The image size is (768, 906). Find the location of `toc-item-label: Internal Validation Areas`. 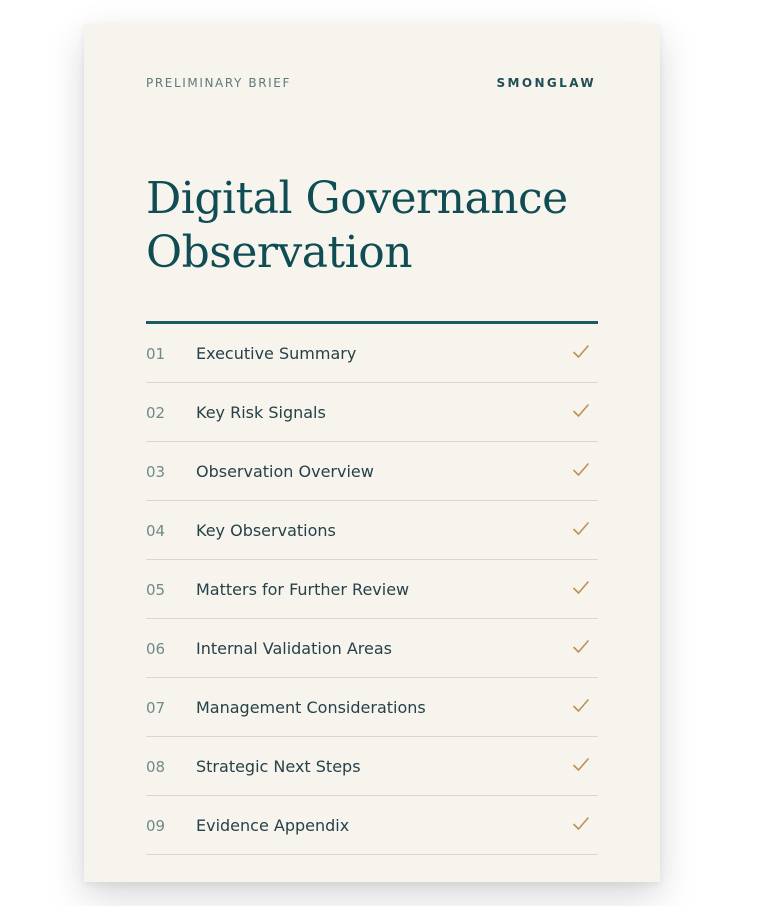

toc-item-label: Internal Validation Areas is located at coordinates (294, 648).